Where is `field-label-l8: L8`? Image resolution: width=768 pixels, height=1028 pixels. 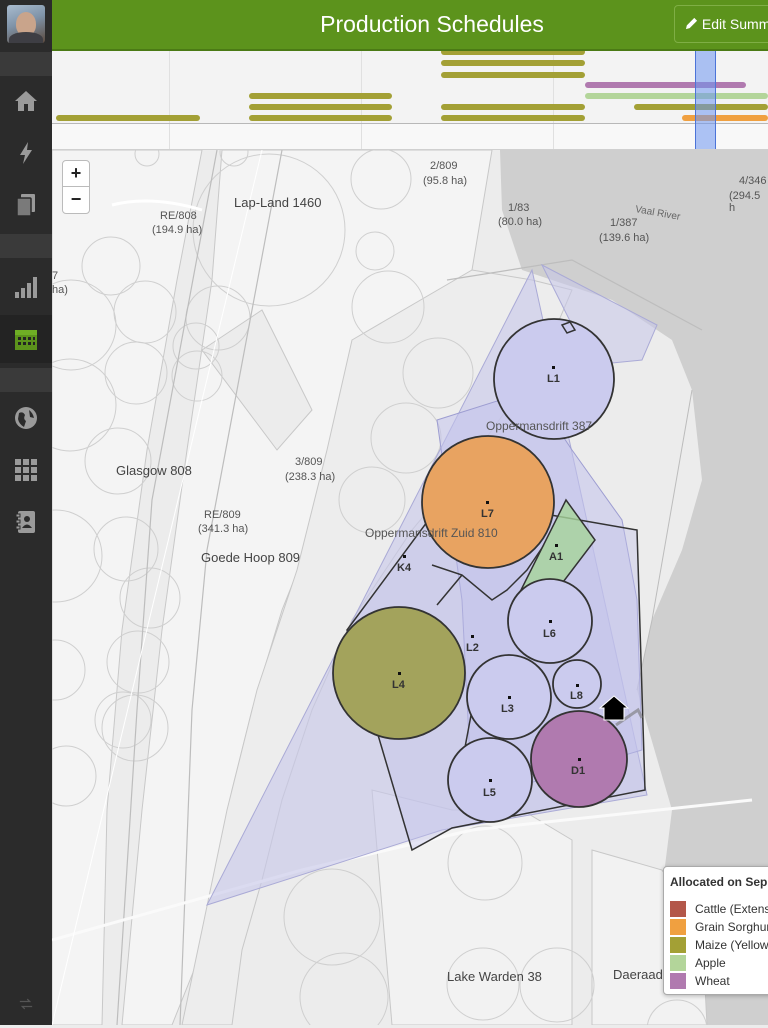 field-label-l8: L8 is located at coordinates (576, 696).